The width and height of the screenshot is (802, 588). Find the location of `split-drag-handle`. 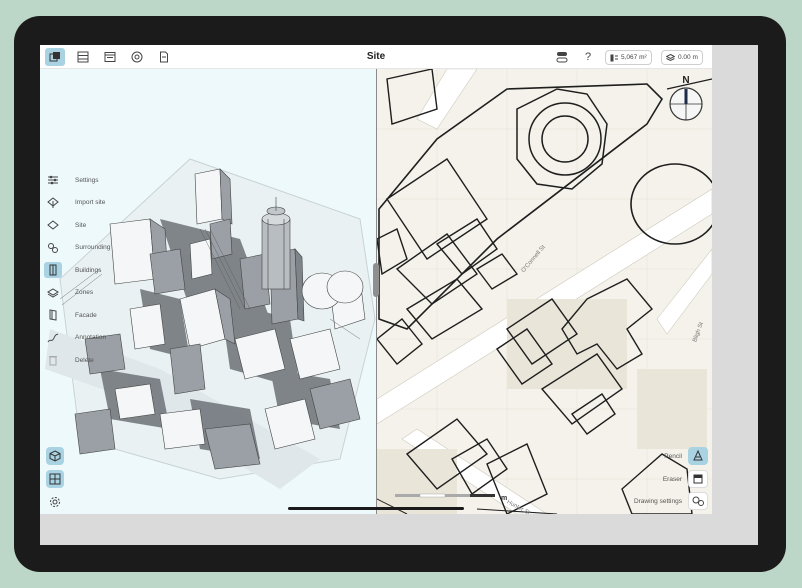

split-drag-handle is located at coordinates (376, 280).